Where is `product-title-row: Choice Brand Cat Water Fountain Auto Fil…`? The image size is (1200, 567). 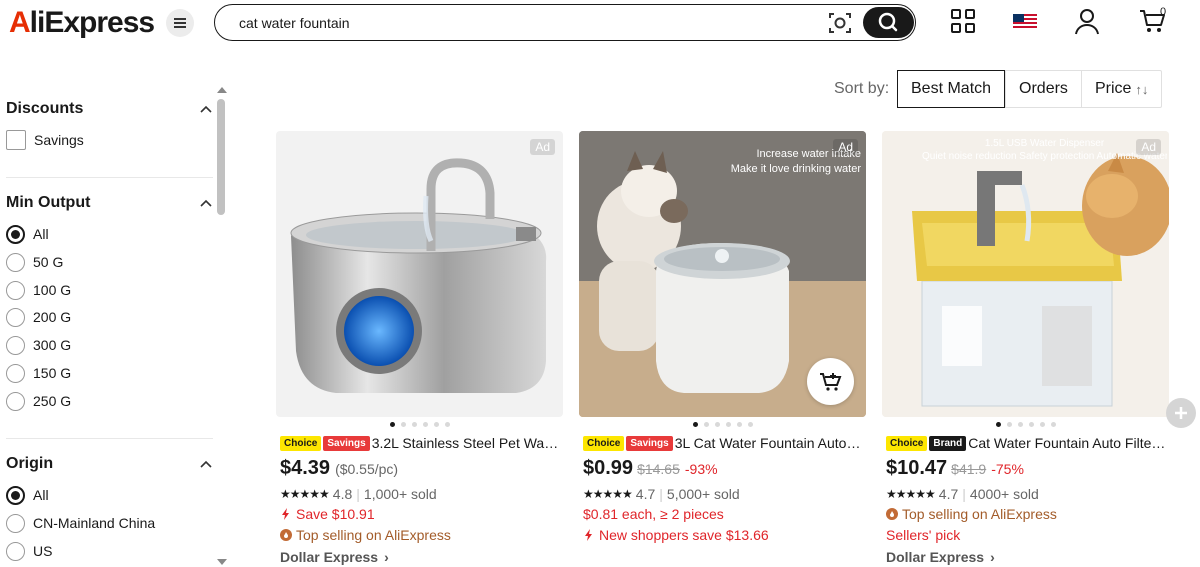 product-title-row: Choice Brand Cat Water Fountain Auto Fil… is located at coordinates (1026, 443).